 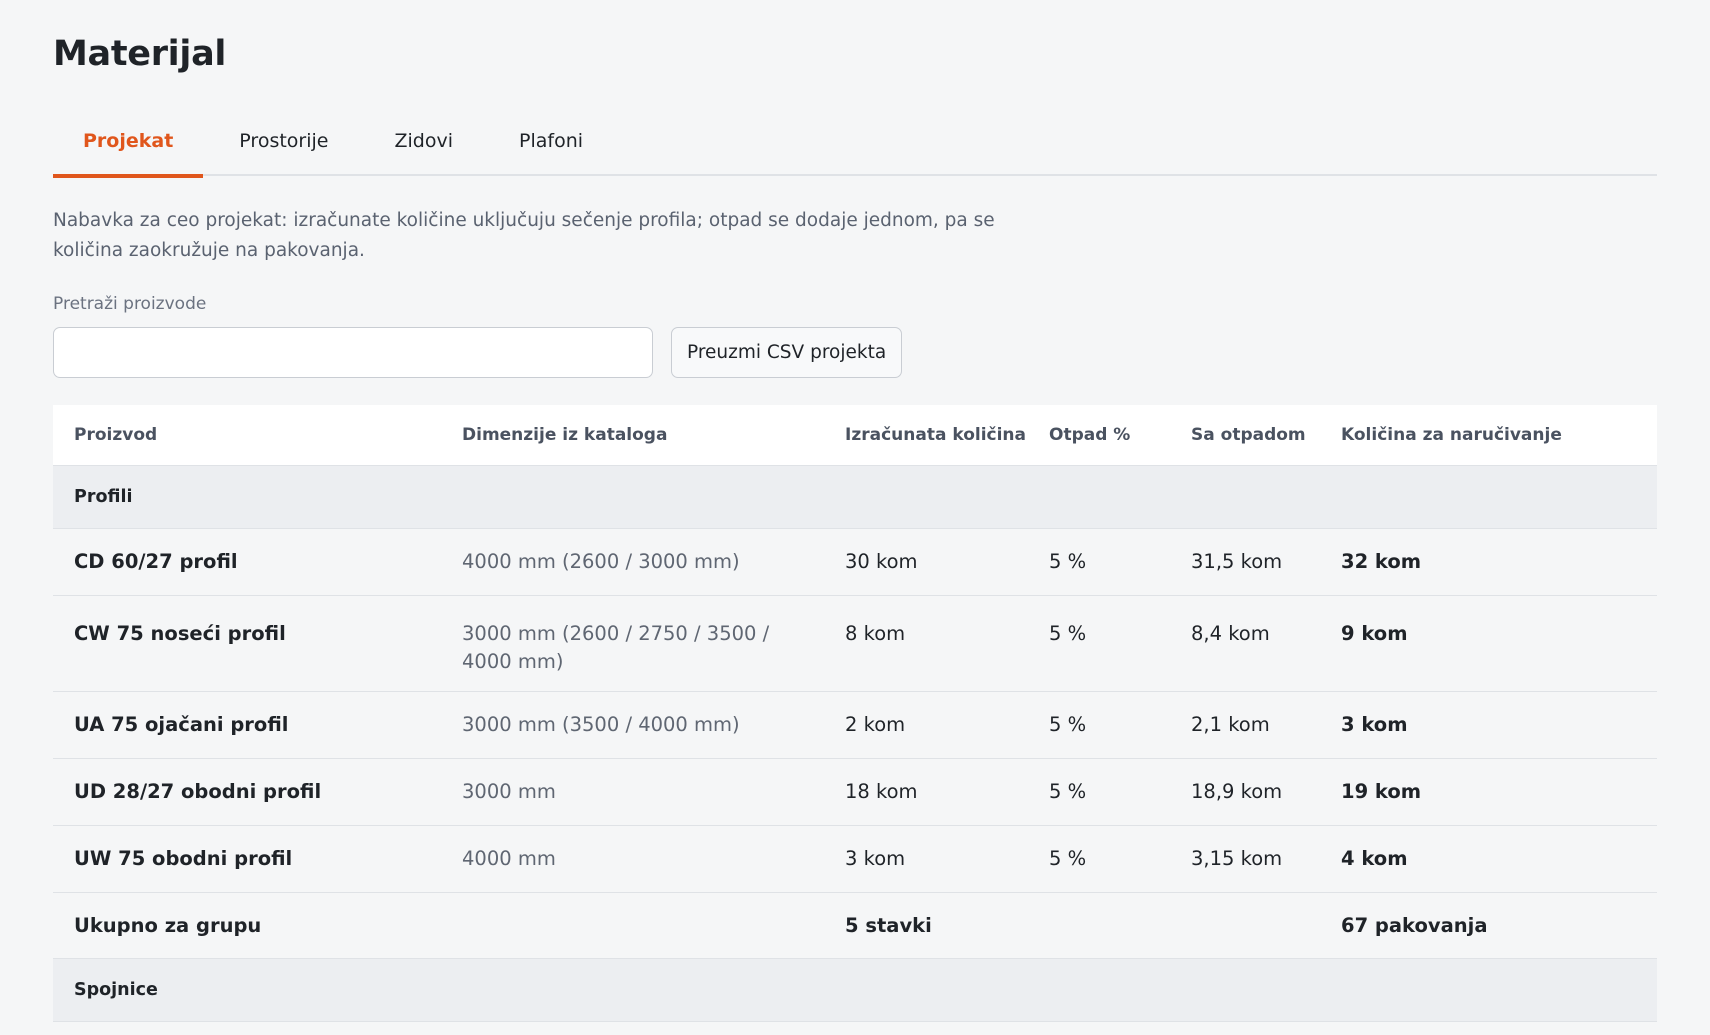 What do you see at coordinates (1488, 859) in the screenshot?
I see `cell-order-quantity: 4 kom` at bounding box center [1488, 859].